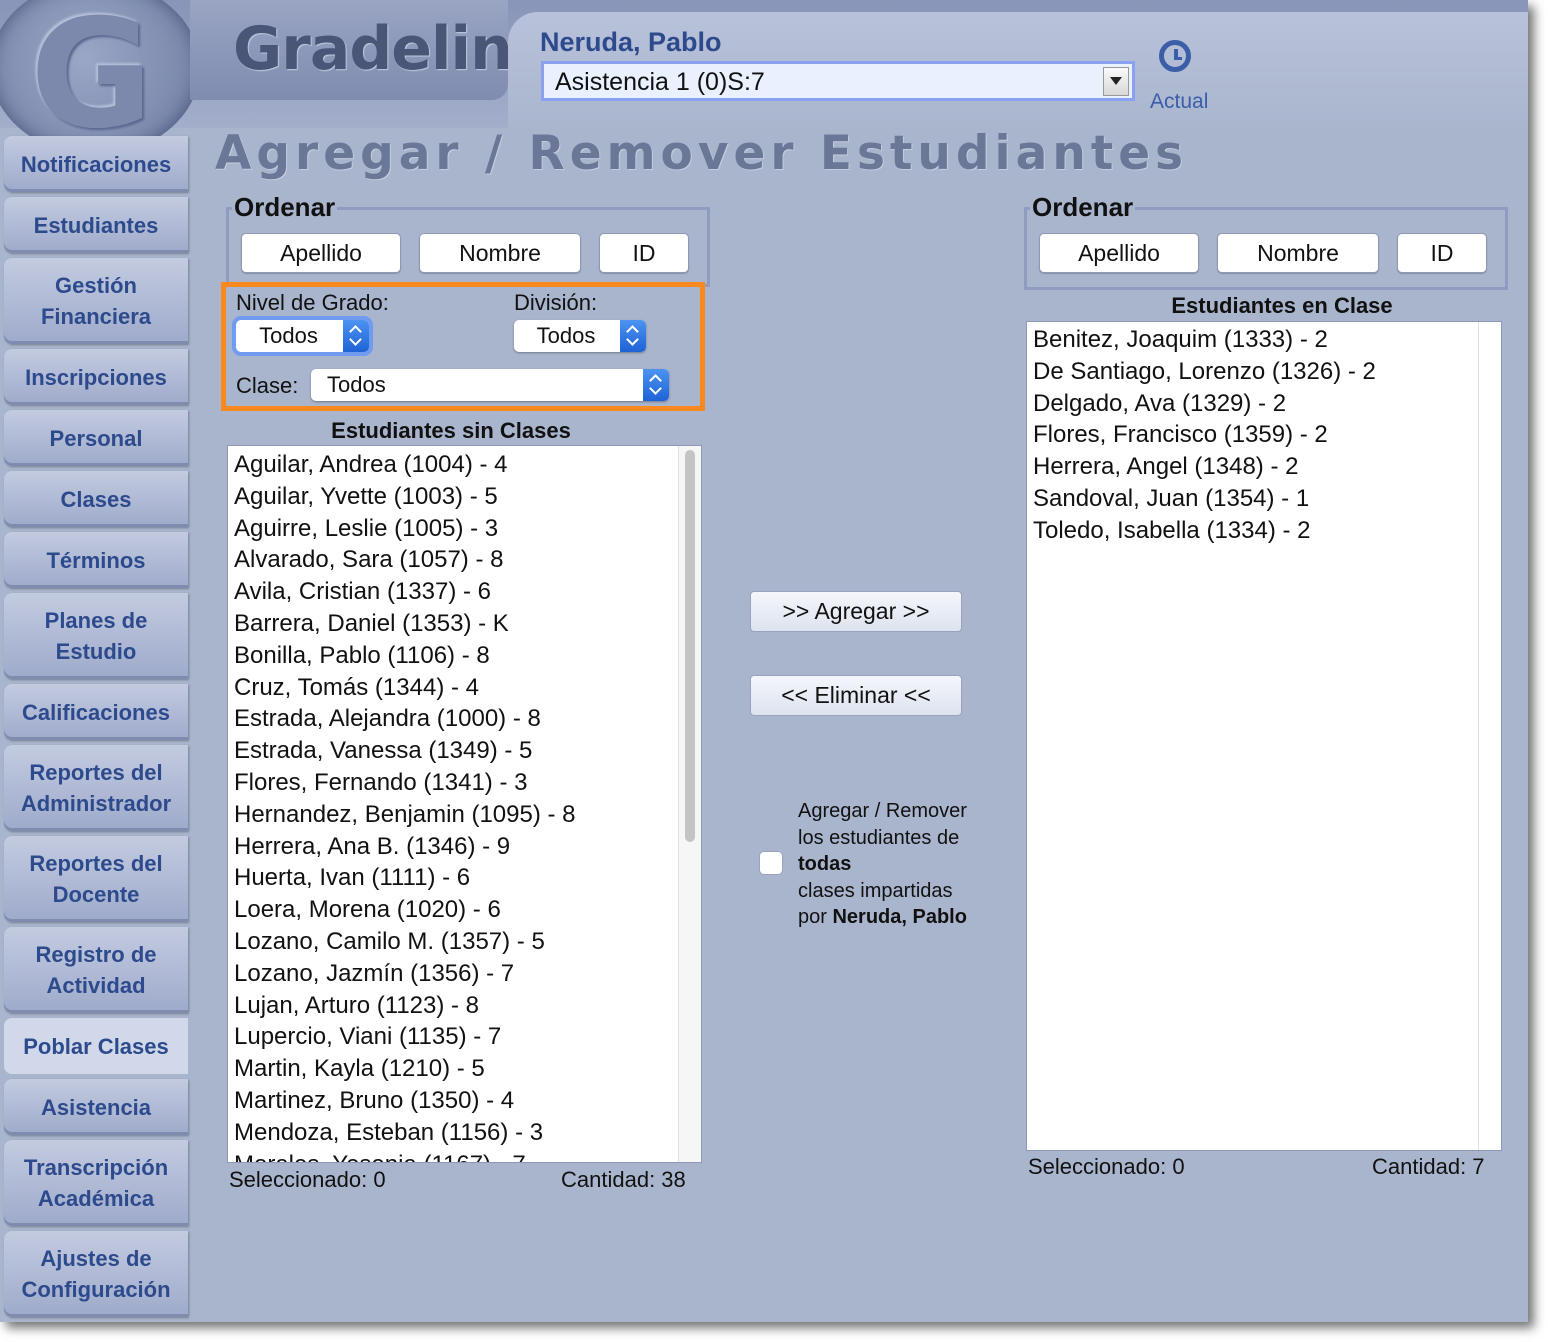  Describe the element at coordinates (825, 864) in the screenshot. I see `all-classes-line: todas` at that location.